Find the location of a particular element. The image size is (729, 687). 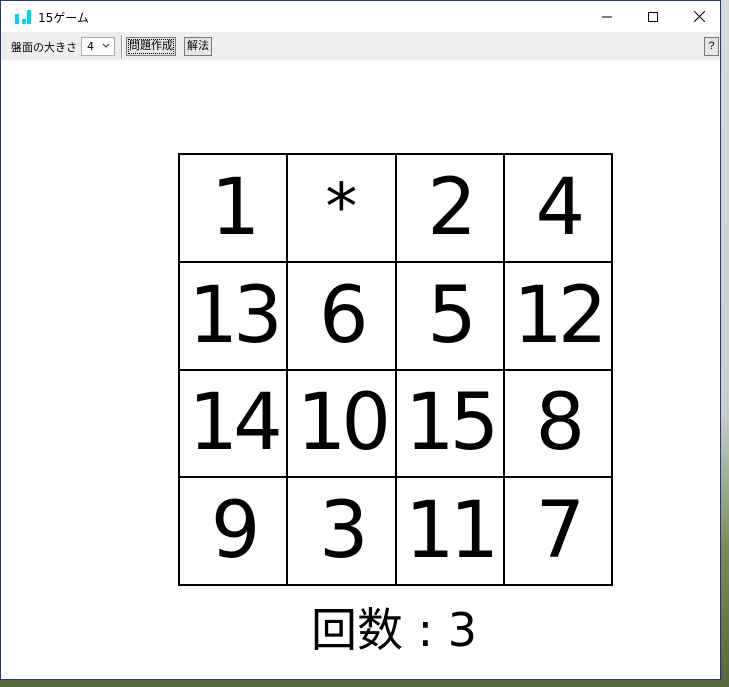

close-button is located at coordinates (699, 16).